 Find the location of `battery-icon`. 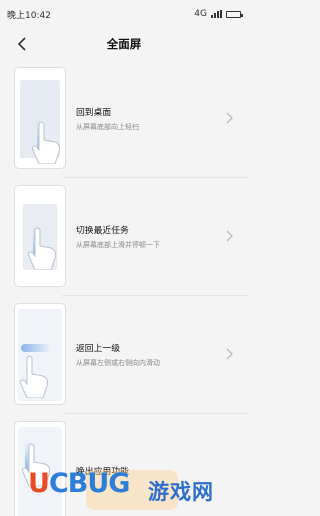

battery-icon is located at coordinates (234, 14).